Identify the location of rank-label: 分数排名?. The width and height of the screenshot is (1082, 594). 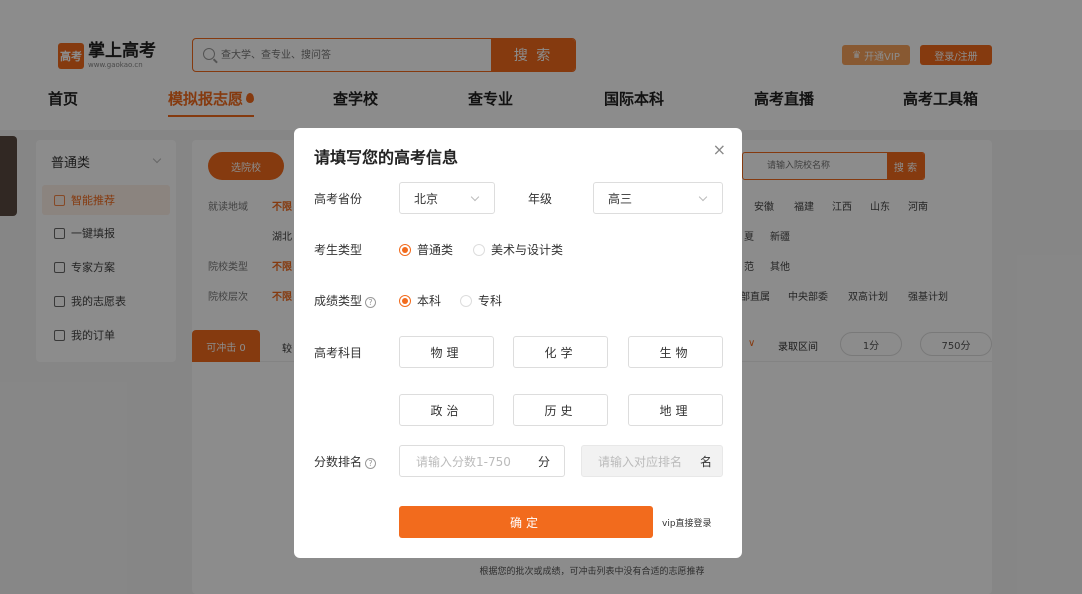
(345, 461).